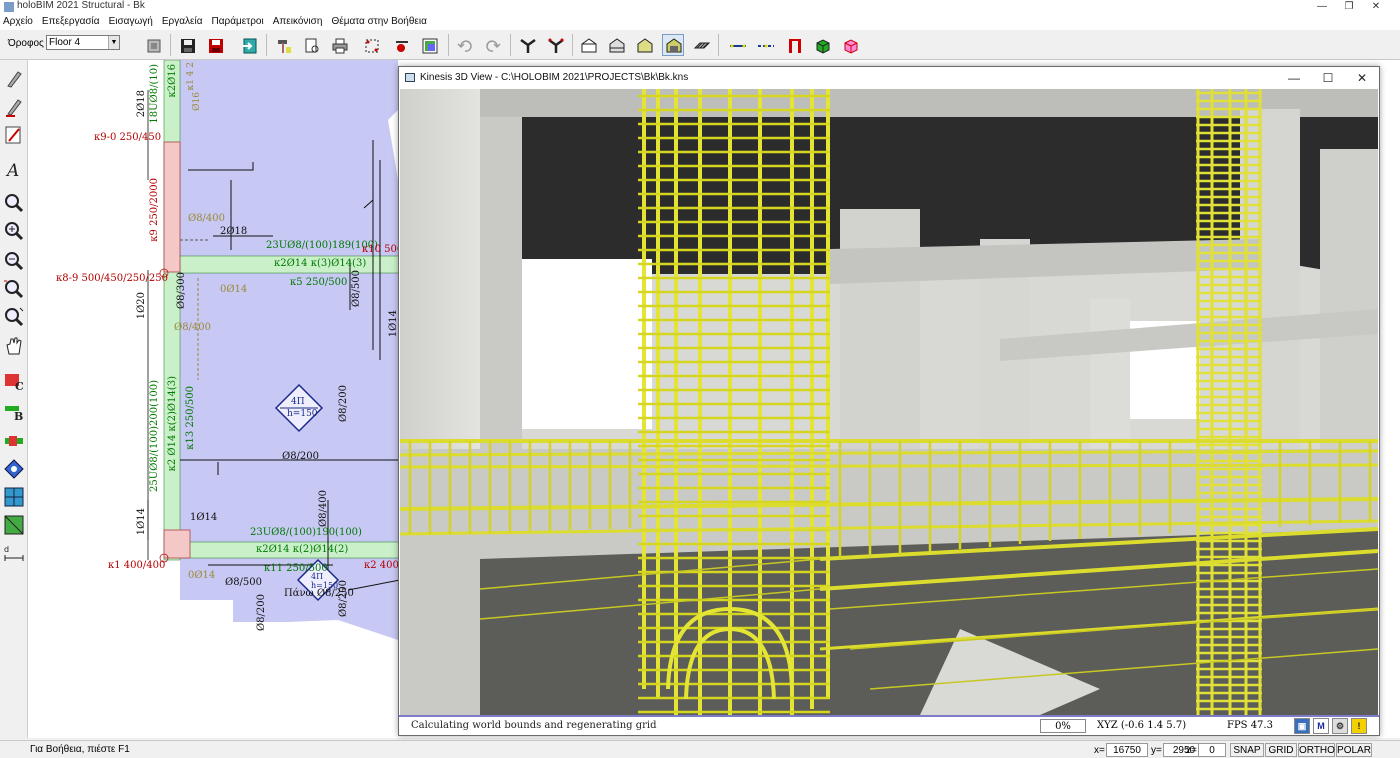  I want to click on print-preview-icon, so click(312, 45).